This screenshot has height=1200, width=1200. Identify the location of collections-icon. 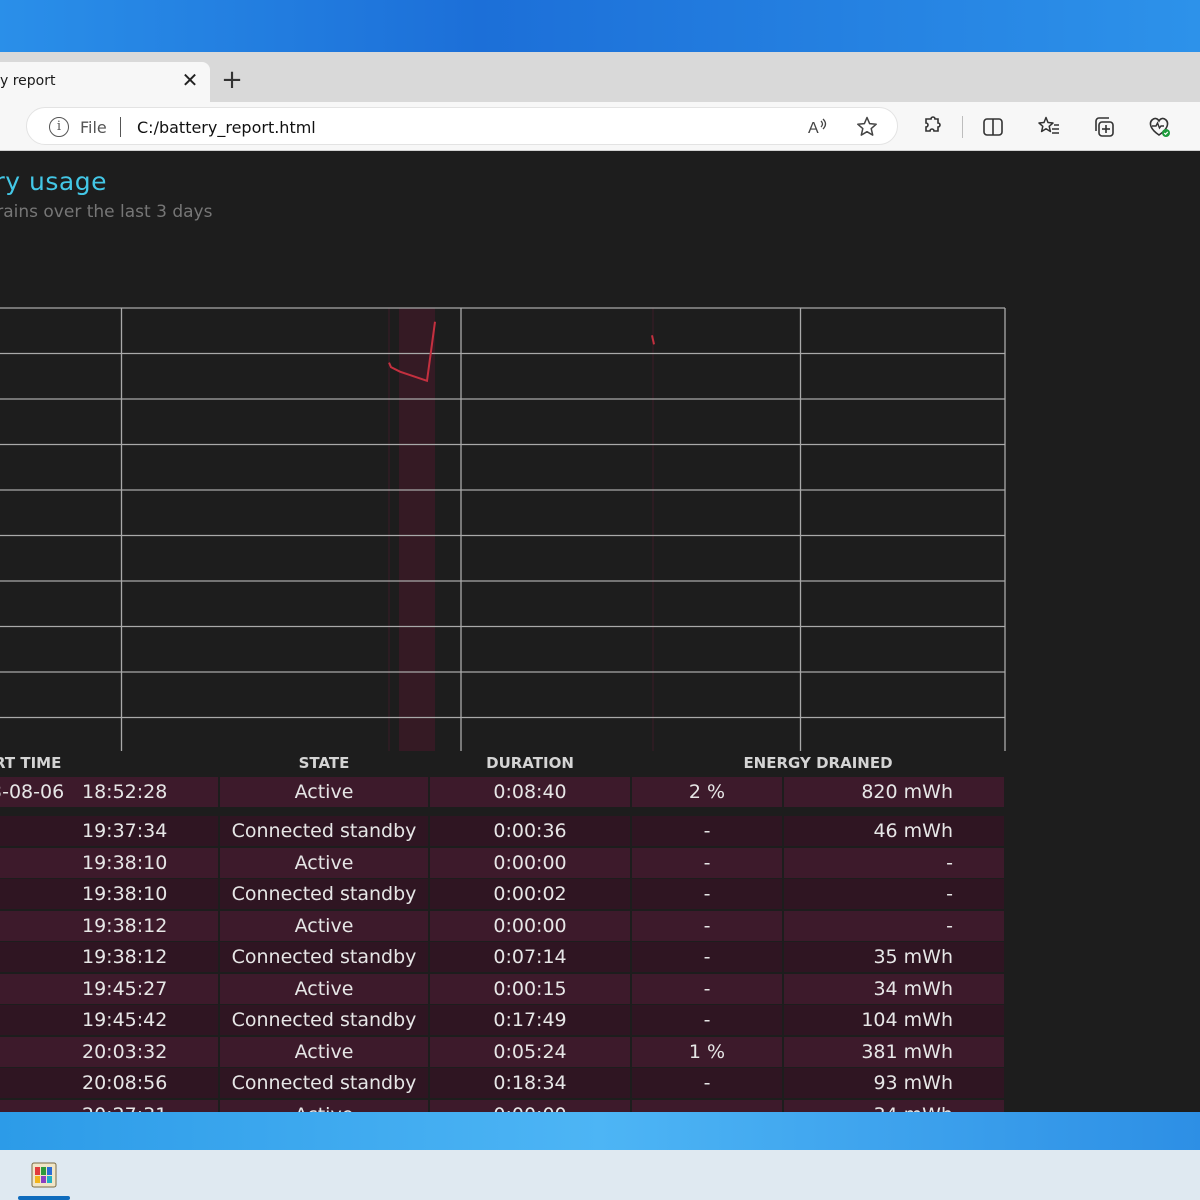
(1104, 127).